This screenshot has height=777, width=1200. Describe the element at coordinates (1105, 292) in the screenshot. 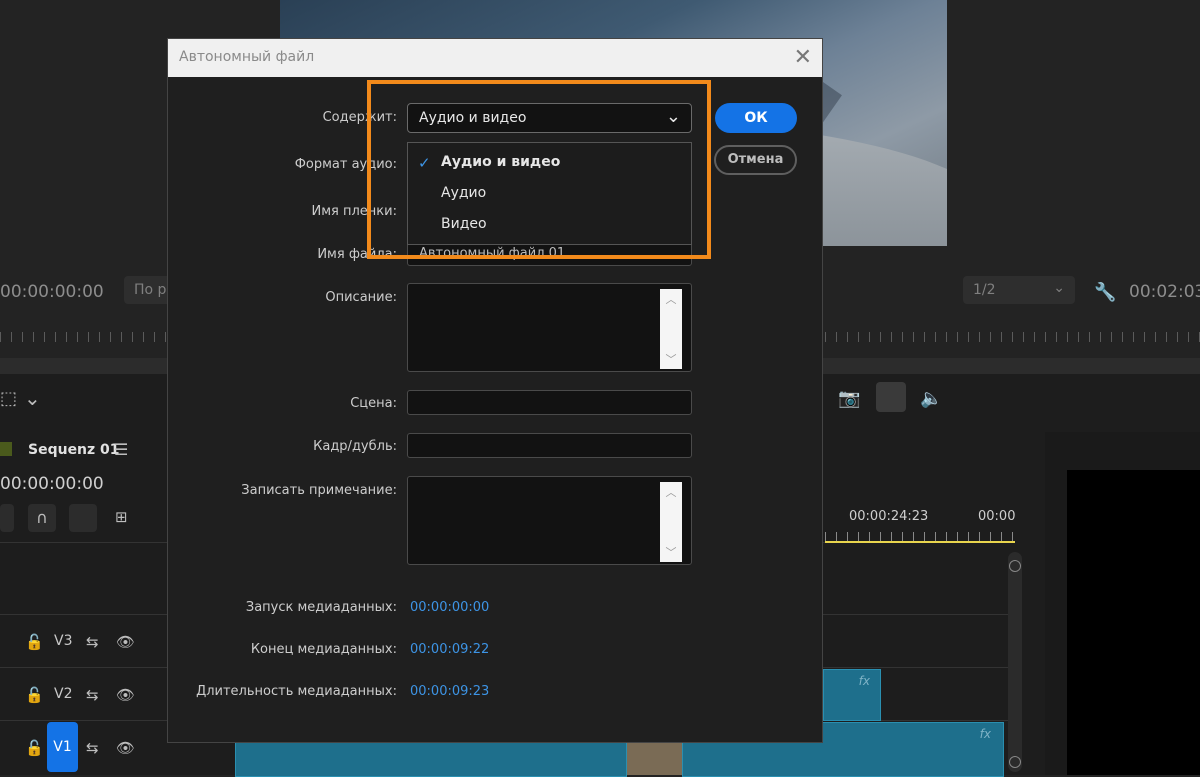

I see `wrench-icon: 🔧` at that location.